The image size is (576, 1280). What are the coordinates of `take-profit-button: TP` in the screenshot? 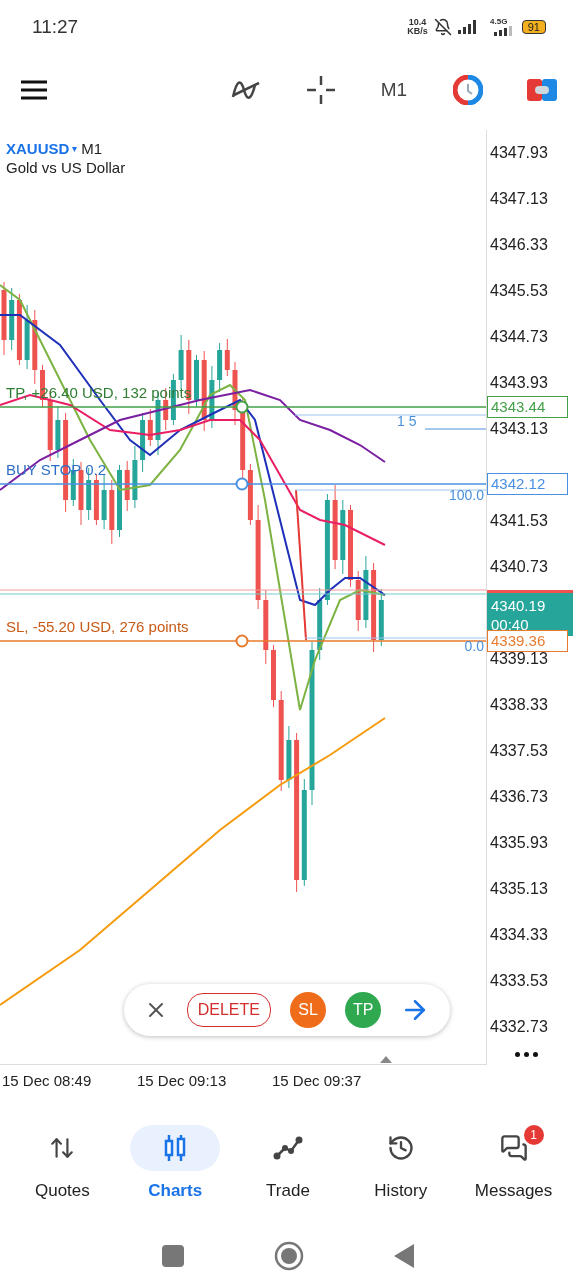 It's located at (363, 1010).